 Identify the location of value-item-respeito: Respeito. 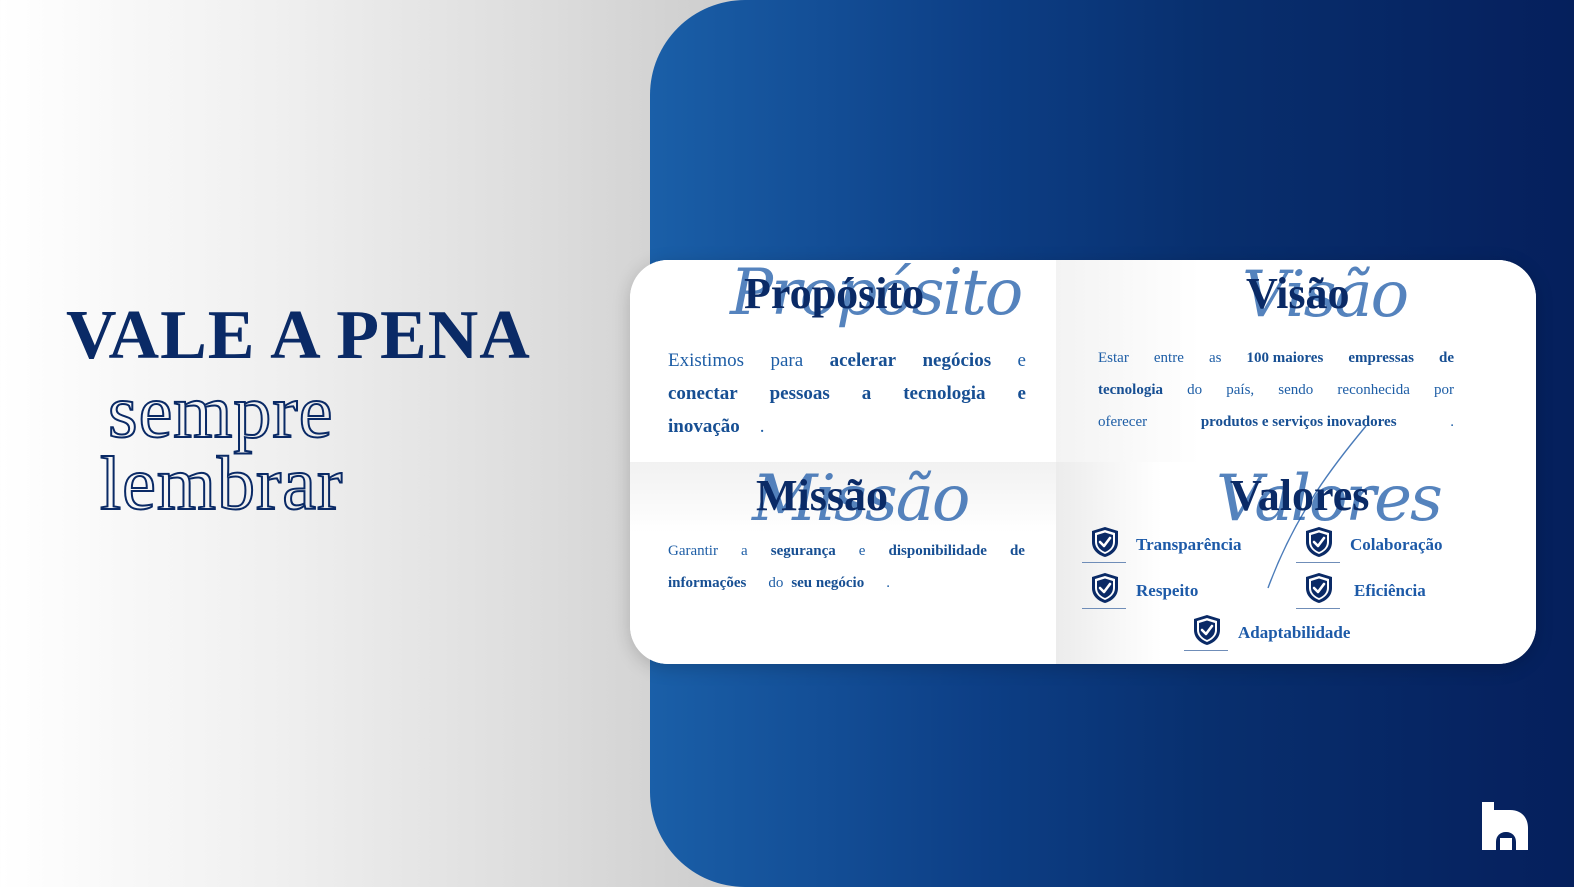
(1140, 590).